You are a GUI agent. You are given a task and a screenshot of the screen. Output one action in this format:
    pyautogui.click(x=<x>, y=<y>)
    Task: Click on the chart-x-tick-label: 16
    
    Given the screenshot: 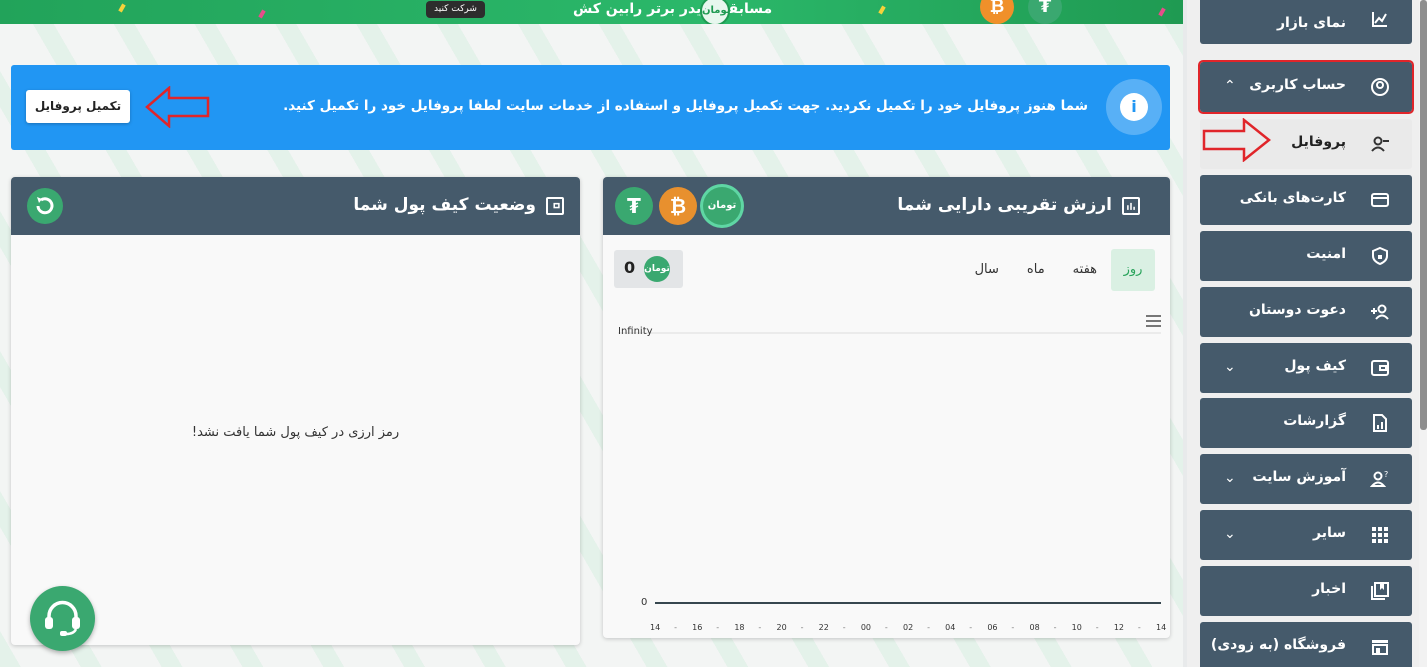 What is the action you would take?
    pyautogui.click(x=697, y=627)
    